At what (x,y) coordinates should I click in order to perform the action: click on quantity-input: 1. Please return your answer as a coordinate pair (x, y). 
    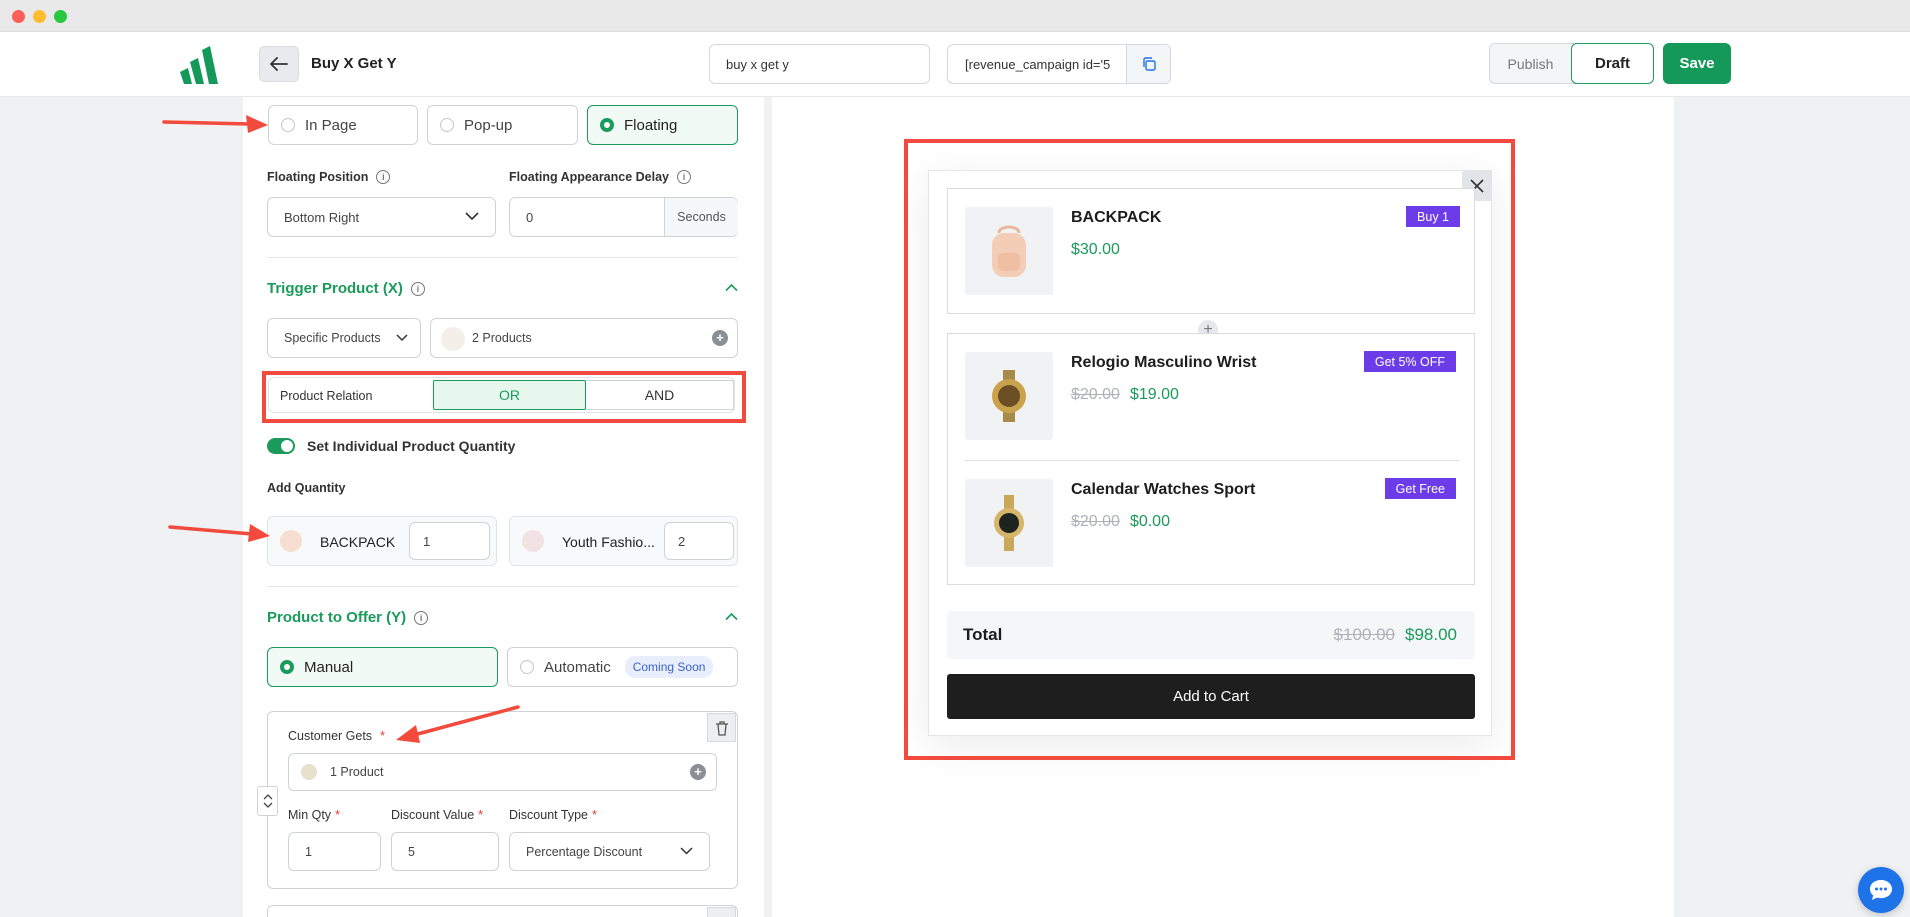
    Looking at the image, I should click on (449, 541).